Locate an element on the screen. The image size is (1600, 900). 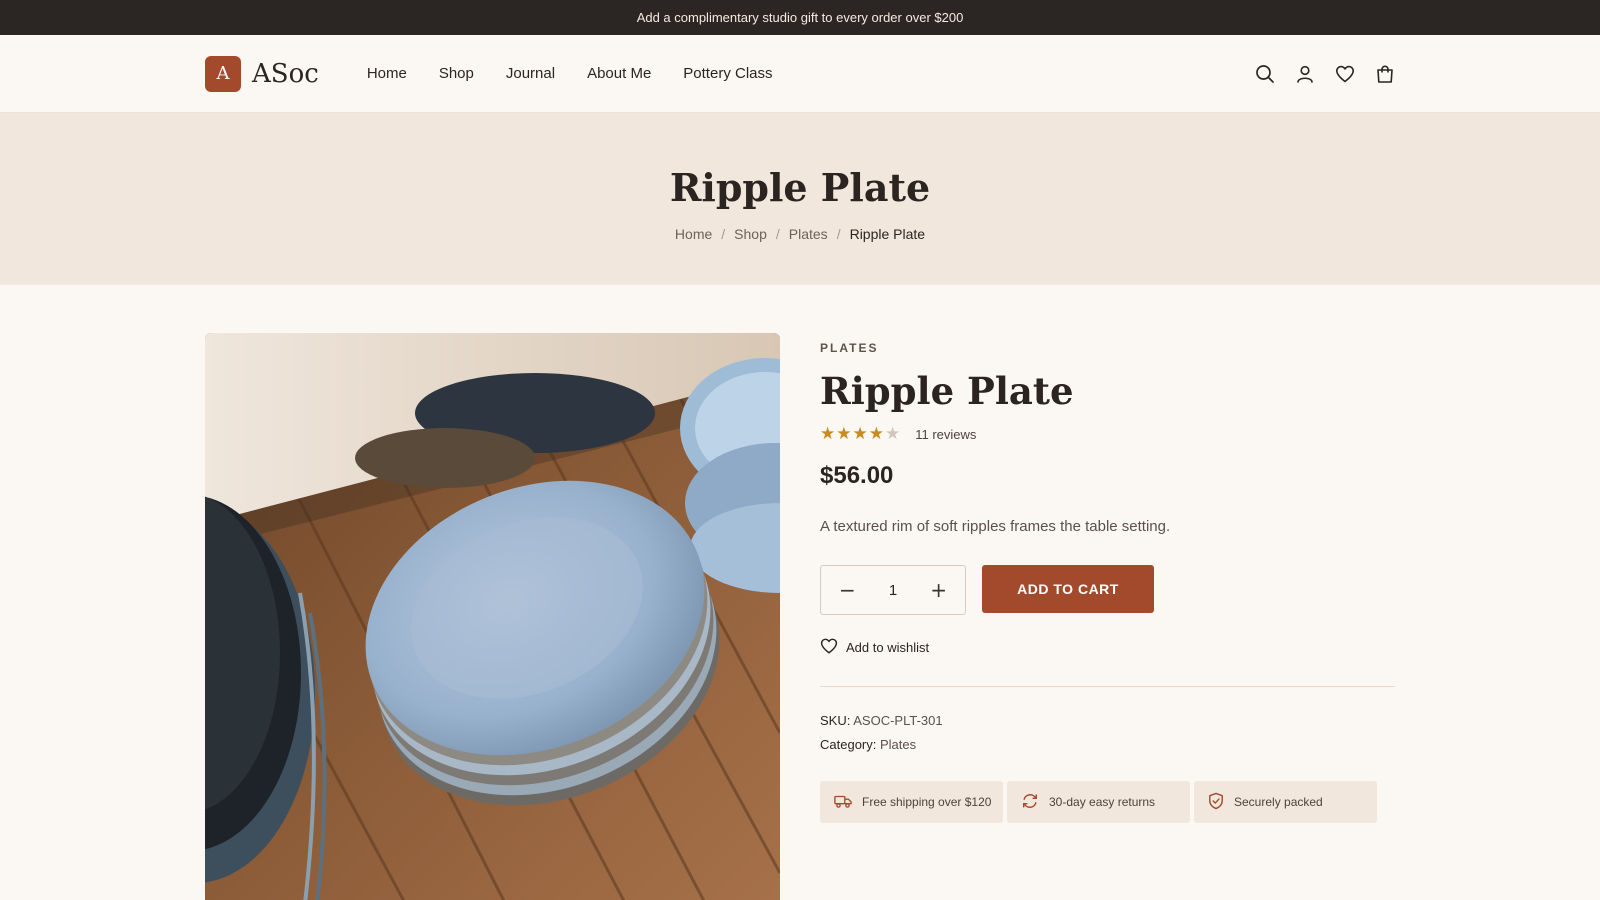
badge-returns: 30-day easy returns is located at coordinates (1098, 802).